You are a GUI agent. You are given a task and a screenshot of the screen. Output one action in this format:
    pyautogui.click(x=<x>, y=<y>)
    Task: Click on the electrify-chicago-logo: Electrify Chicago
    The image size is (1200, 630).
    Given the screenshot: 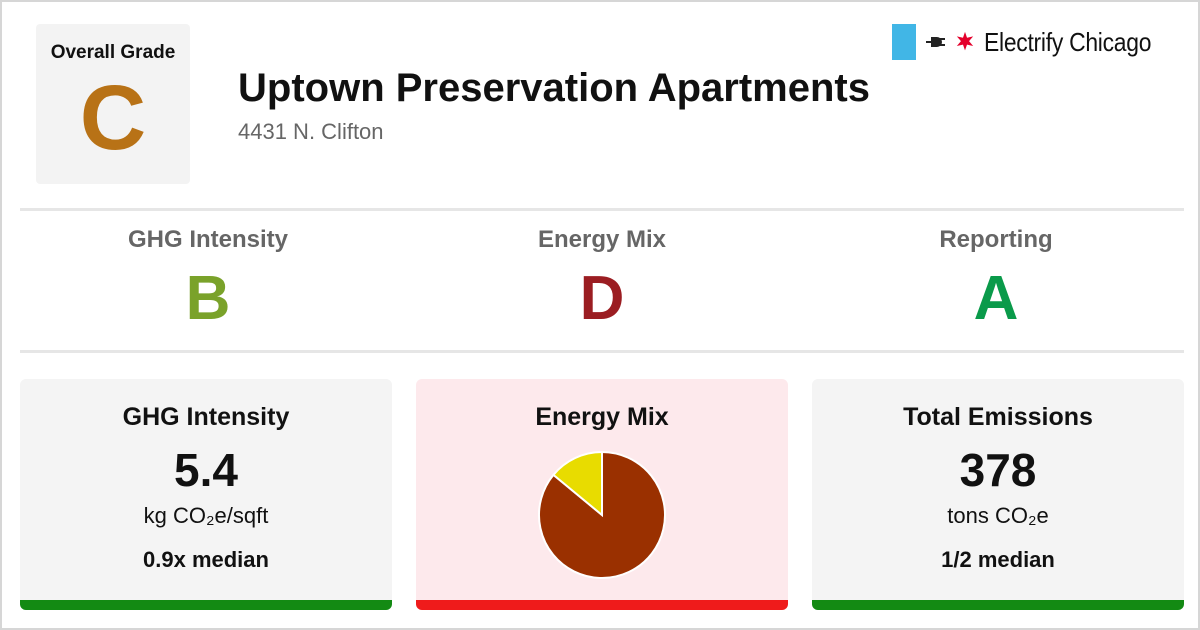 What is the action you would take?
    pyautogui.click(x=1033, y=42)
    